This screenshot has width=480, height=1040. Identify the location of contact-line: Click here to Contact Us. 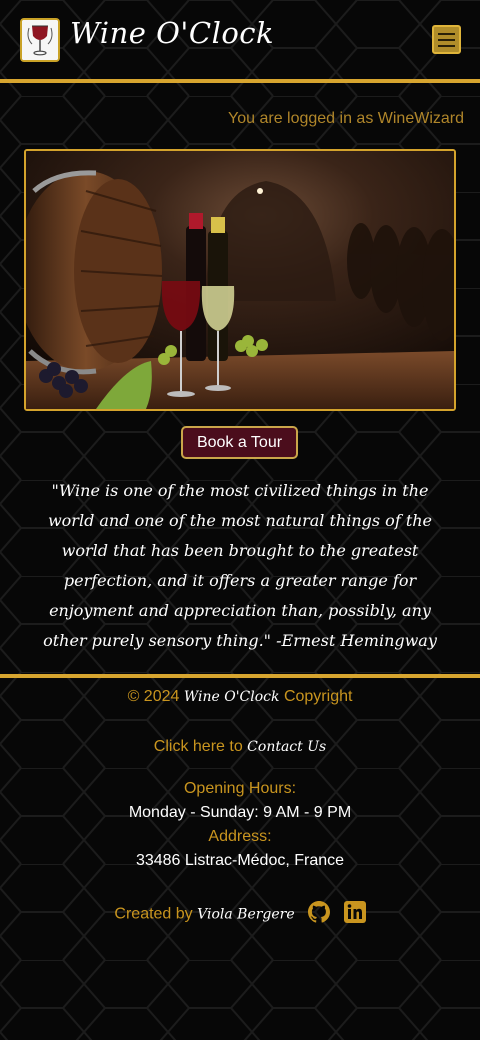
(240, 747).